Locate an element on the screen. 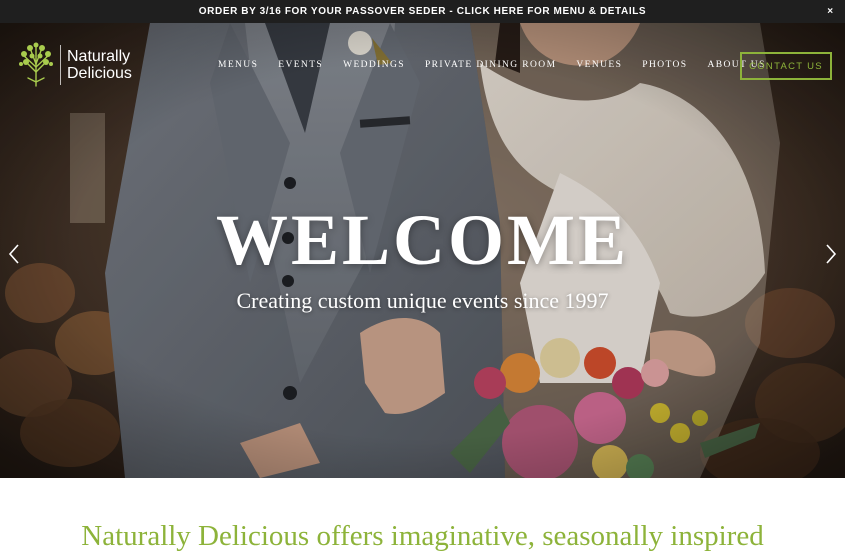  logo-text: Naturally Delicious is located at coordinates (99, 65).